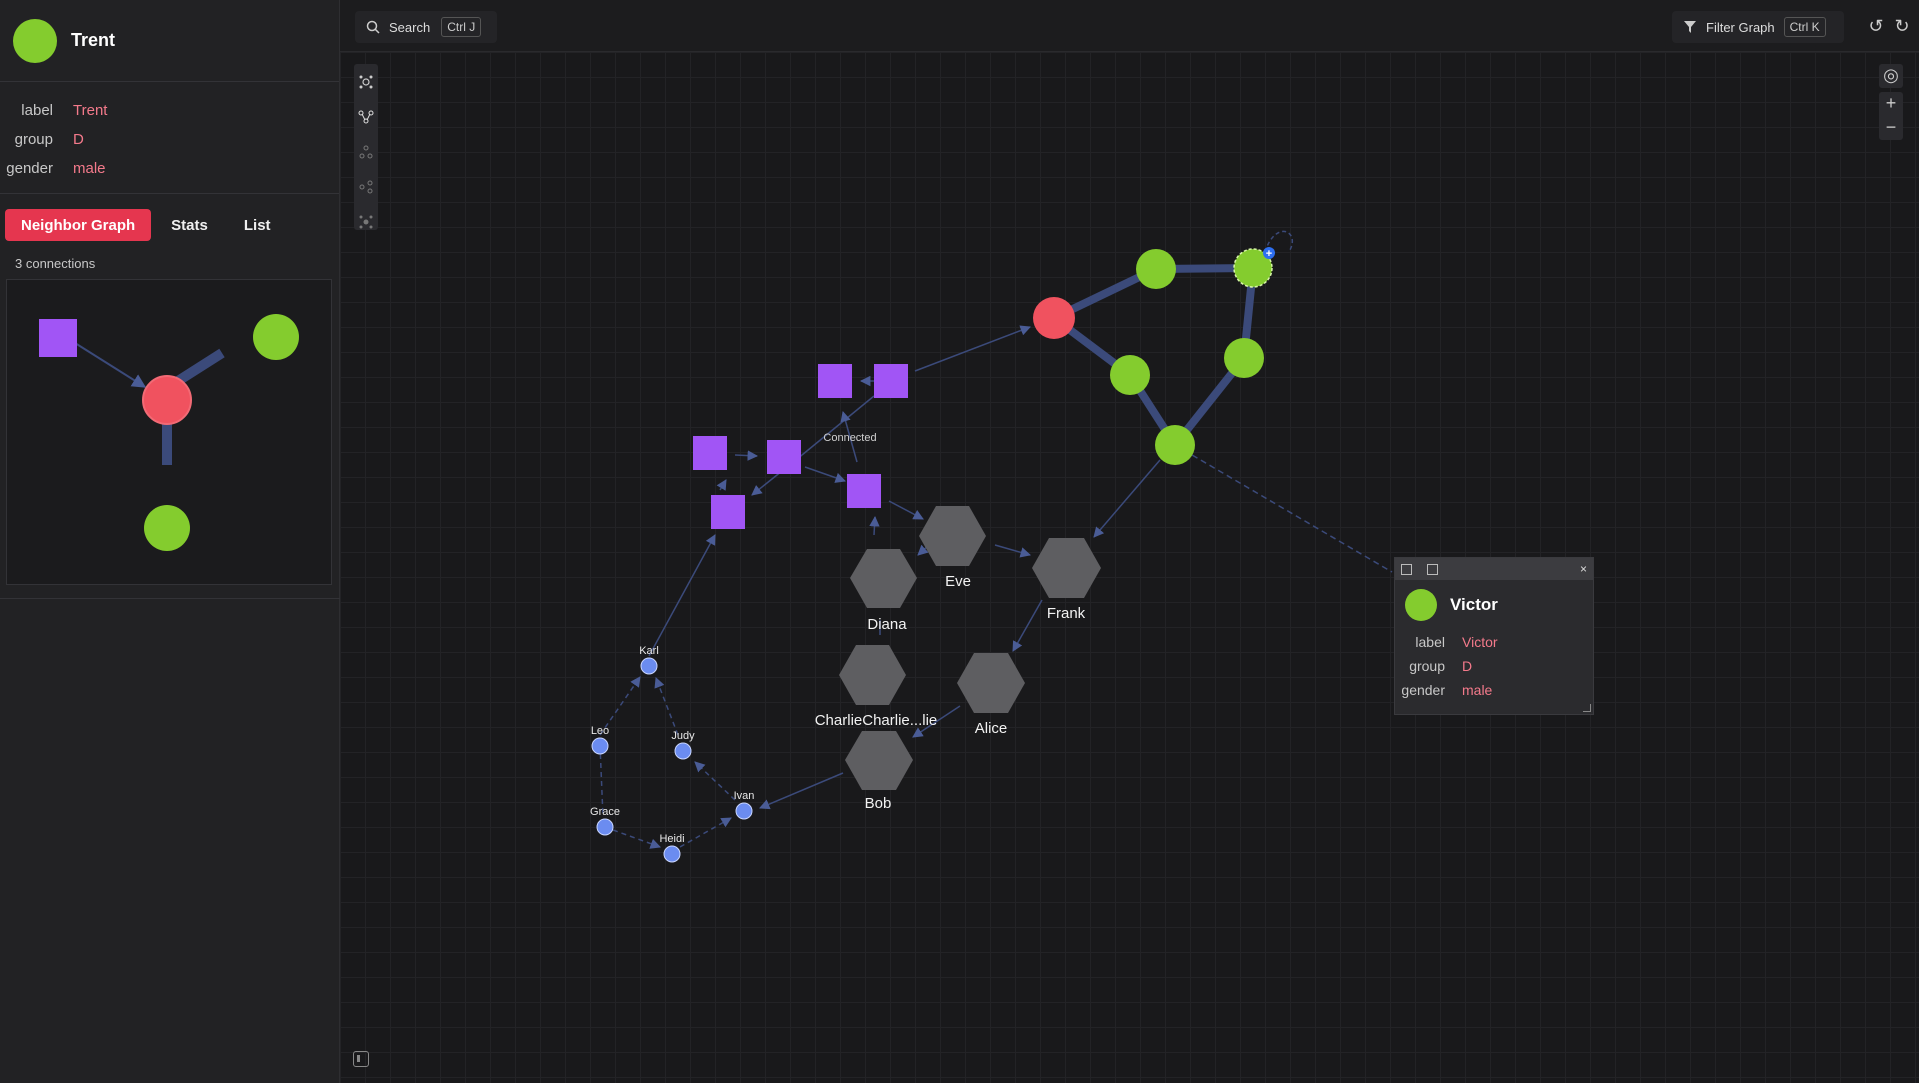 The width and height of the screenshot is (1919, 1083). I want to click on node-hexagon-eve, so click(952, 536).